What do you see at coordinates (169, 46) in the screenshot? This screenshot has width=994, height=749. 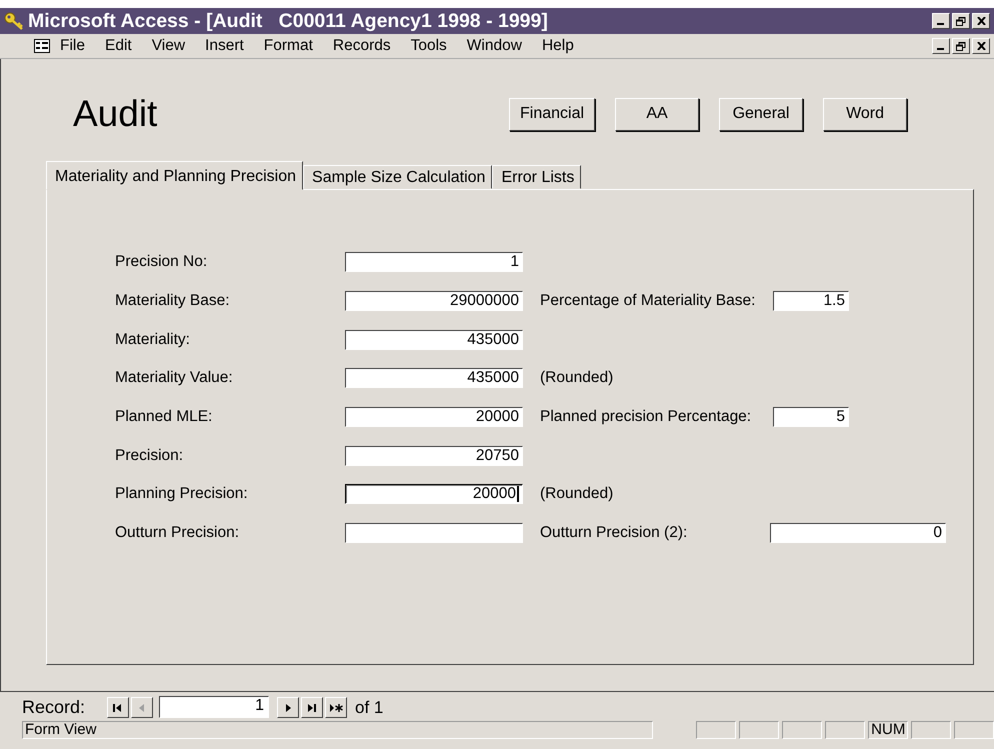 I see `menu-item: View` at bounding box center [169, 46].